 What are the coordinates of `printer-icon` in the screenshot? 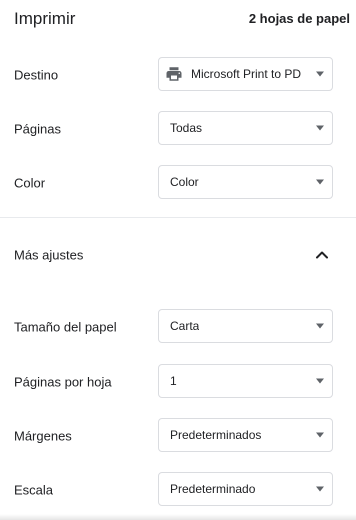 It's located at (174, 74).